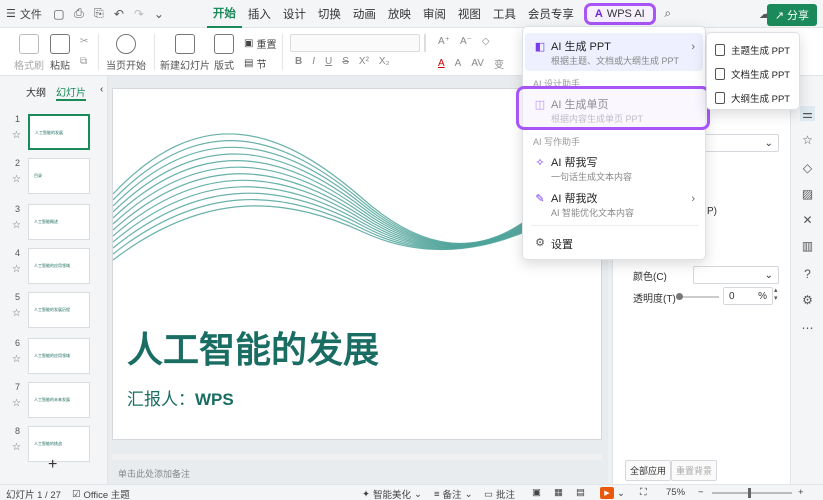 Image resolution: width=823 pixels, height=500 pixels. Describe the element at coordinates (185, 53) in the screenshot. I see `new-slide-button: 新建幻灯片` at that location.